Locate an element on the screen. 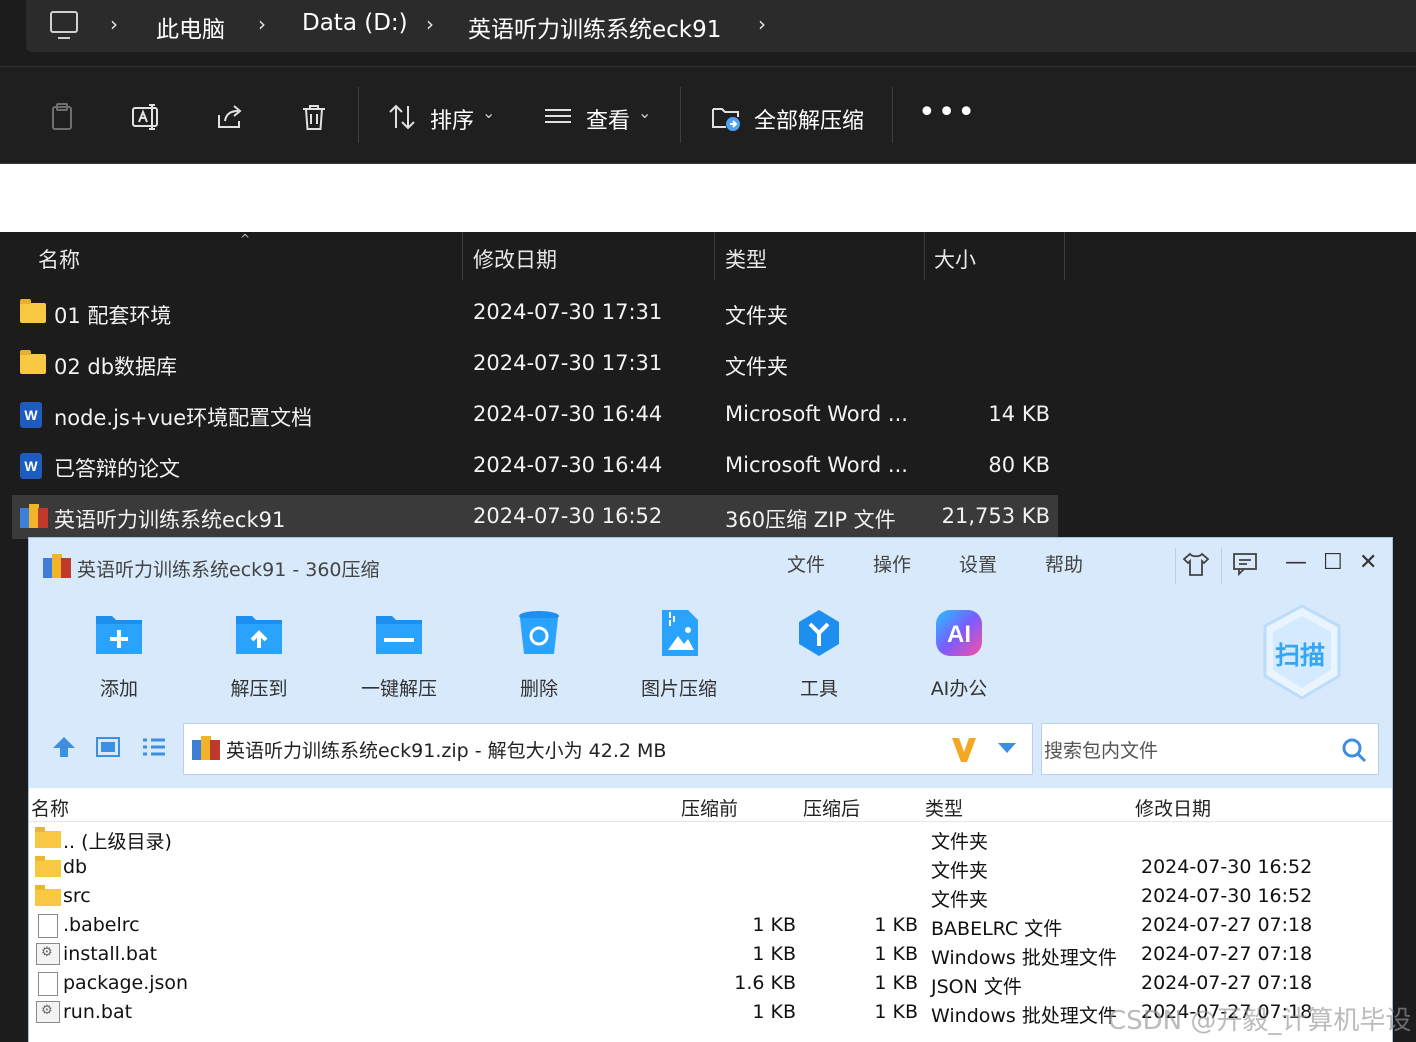  thumbnail-view-icon is located at coordinates (108, 749).